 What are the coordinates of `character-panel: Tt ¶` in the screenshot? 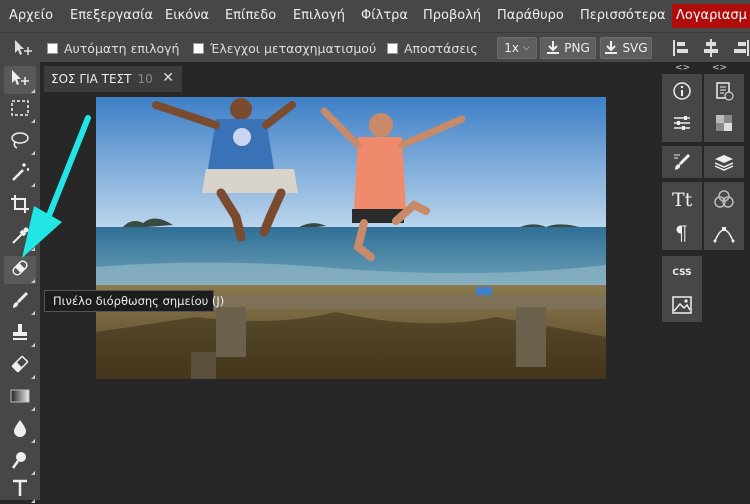 It's located at (682, 216).